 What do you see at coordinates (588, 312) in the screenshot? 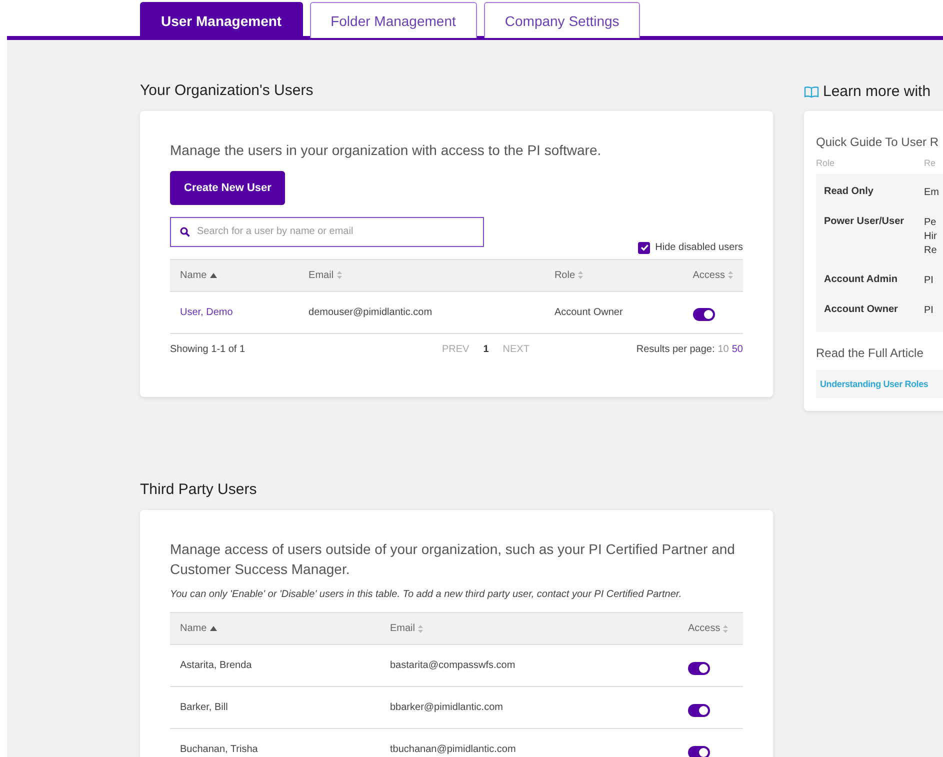
I see `table-cell: Account Owner` at bounding box center [588, 312].